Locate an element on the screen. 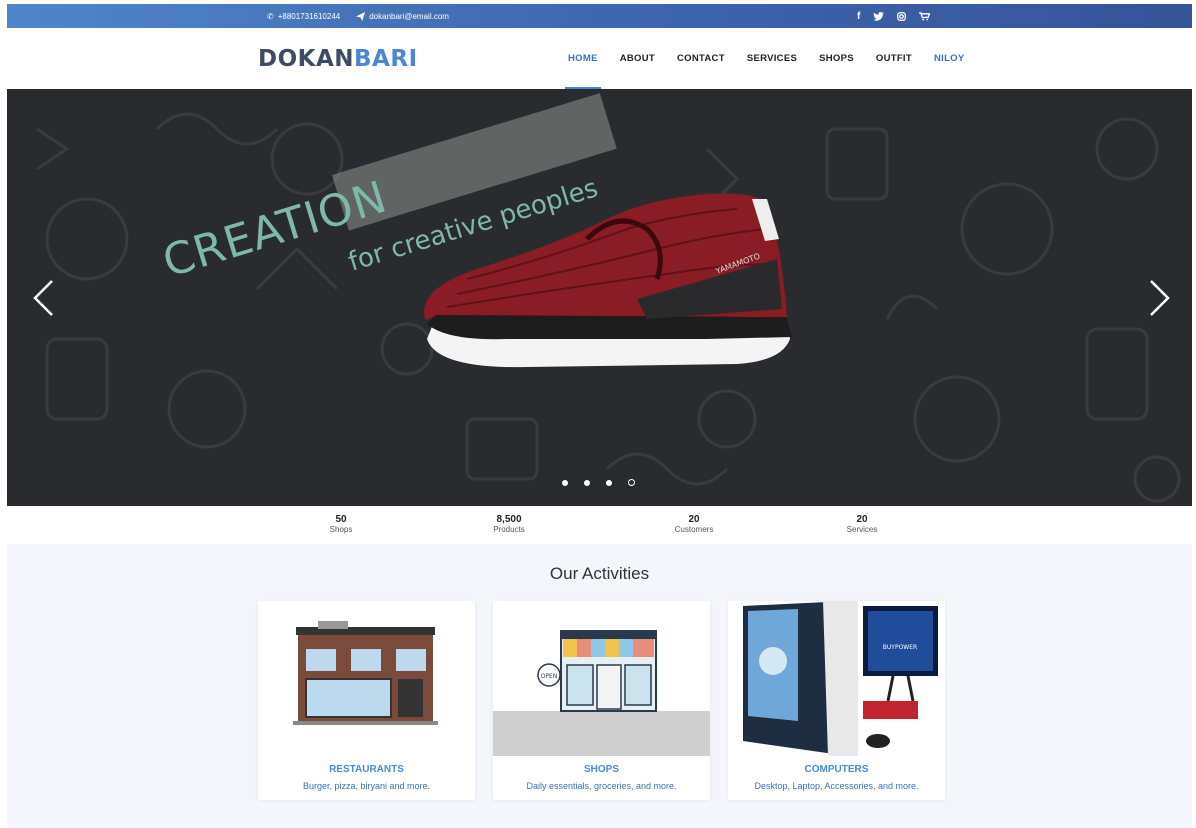  open-sign: OPEN is located at coordinates (549, 676).